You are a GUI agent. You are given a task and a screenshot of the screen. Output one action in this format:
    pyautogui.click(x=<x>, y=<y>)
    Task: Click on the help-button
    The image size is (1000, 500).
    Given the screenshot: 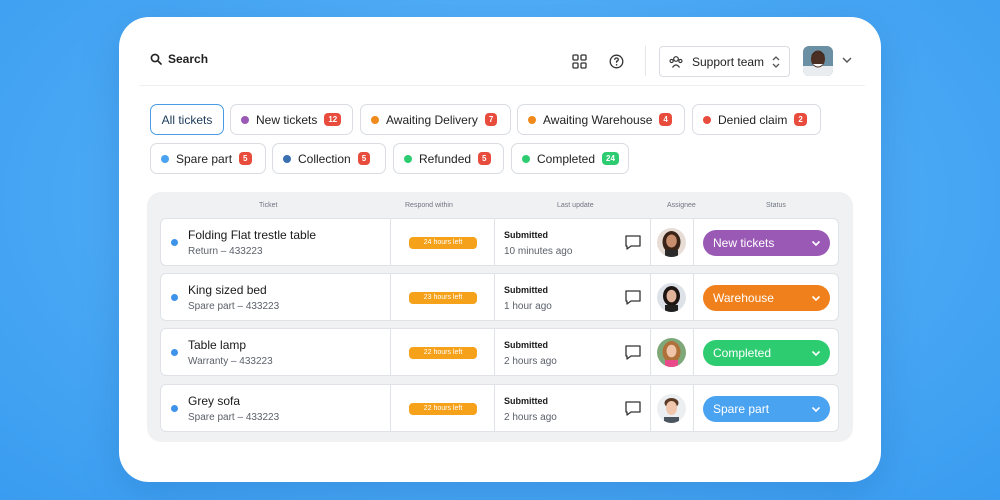 What is the action you would take?
    pyautogui.click(x=616, y=61)
    